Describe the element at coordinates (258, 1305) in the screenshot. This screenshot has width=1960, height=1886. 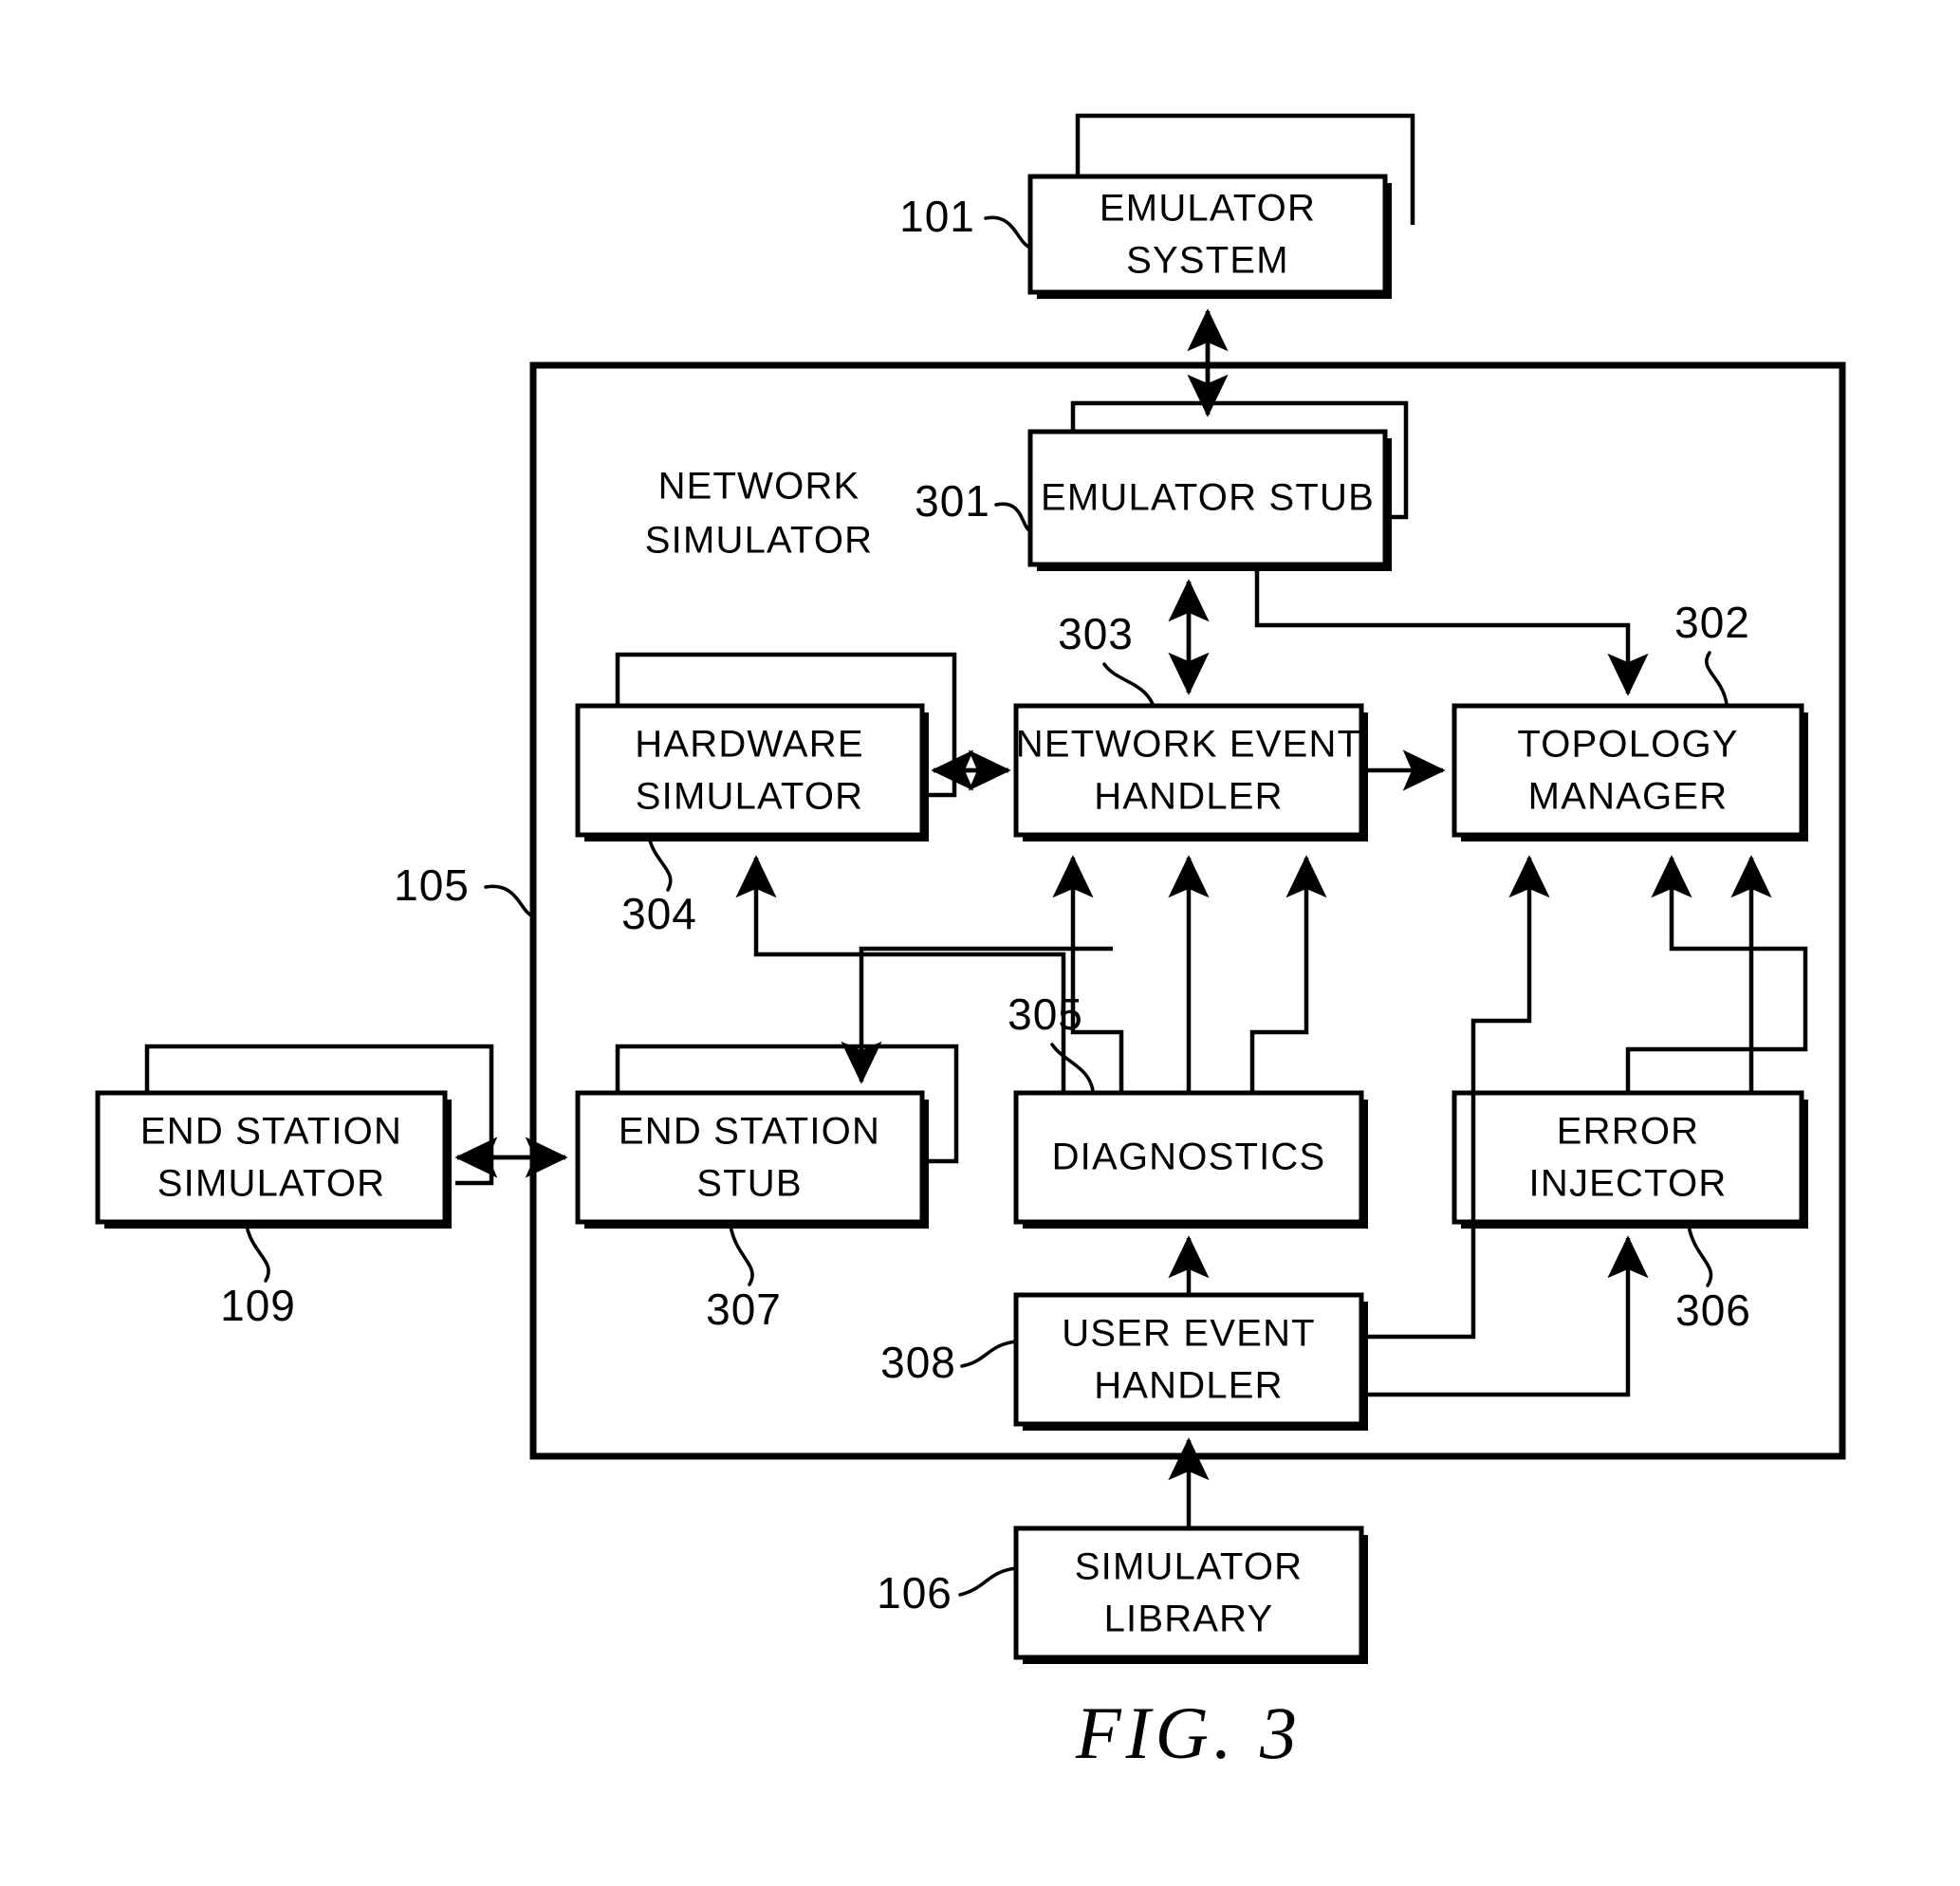
I see `ref-number-109: 109` at that location.